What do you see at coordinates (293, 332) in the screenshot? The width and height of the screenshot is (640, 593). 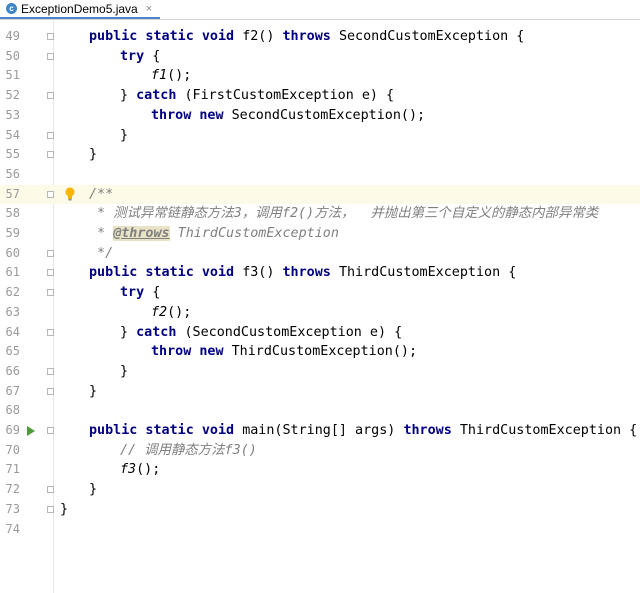 I see `code-token: (SecondCustomException e) {` at bounding box center [293, 332].